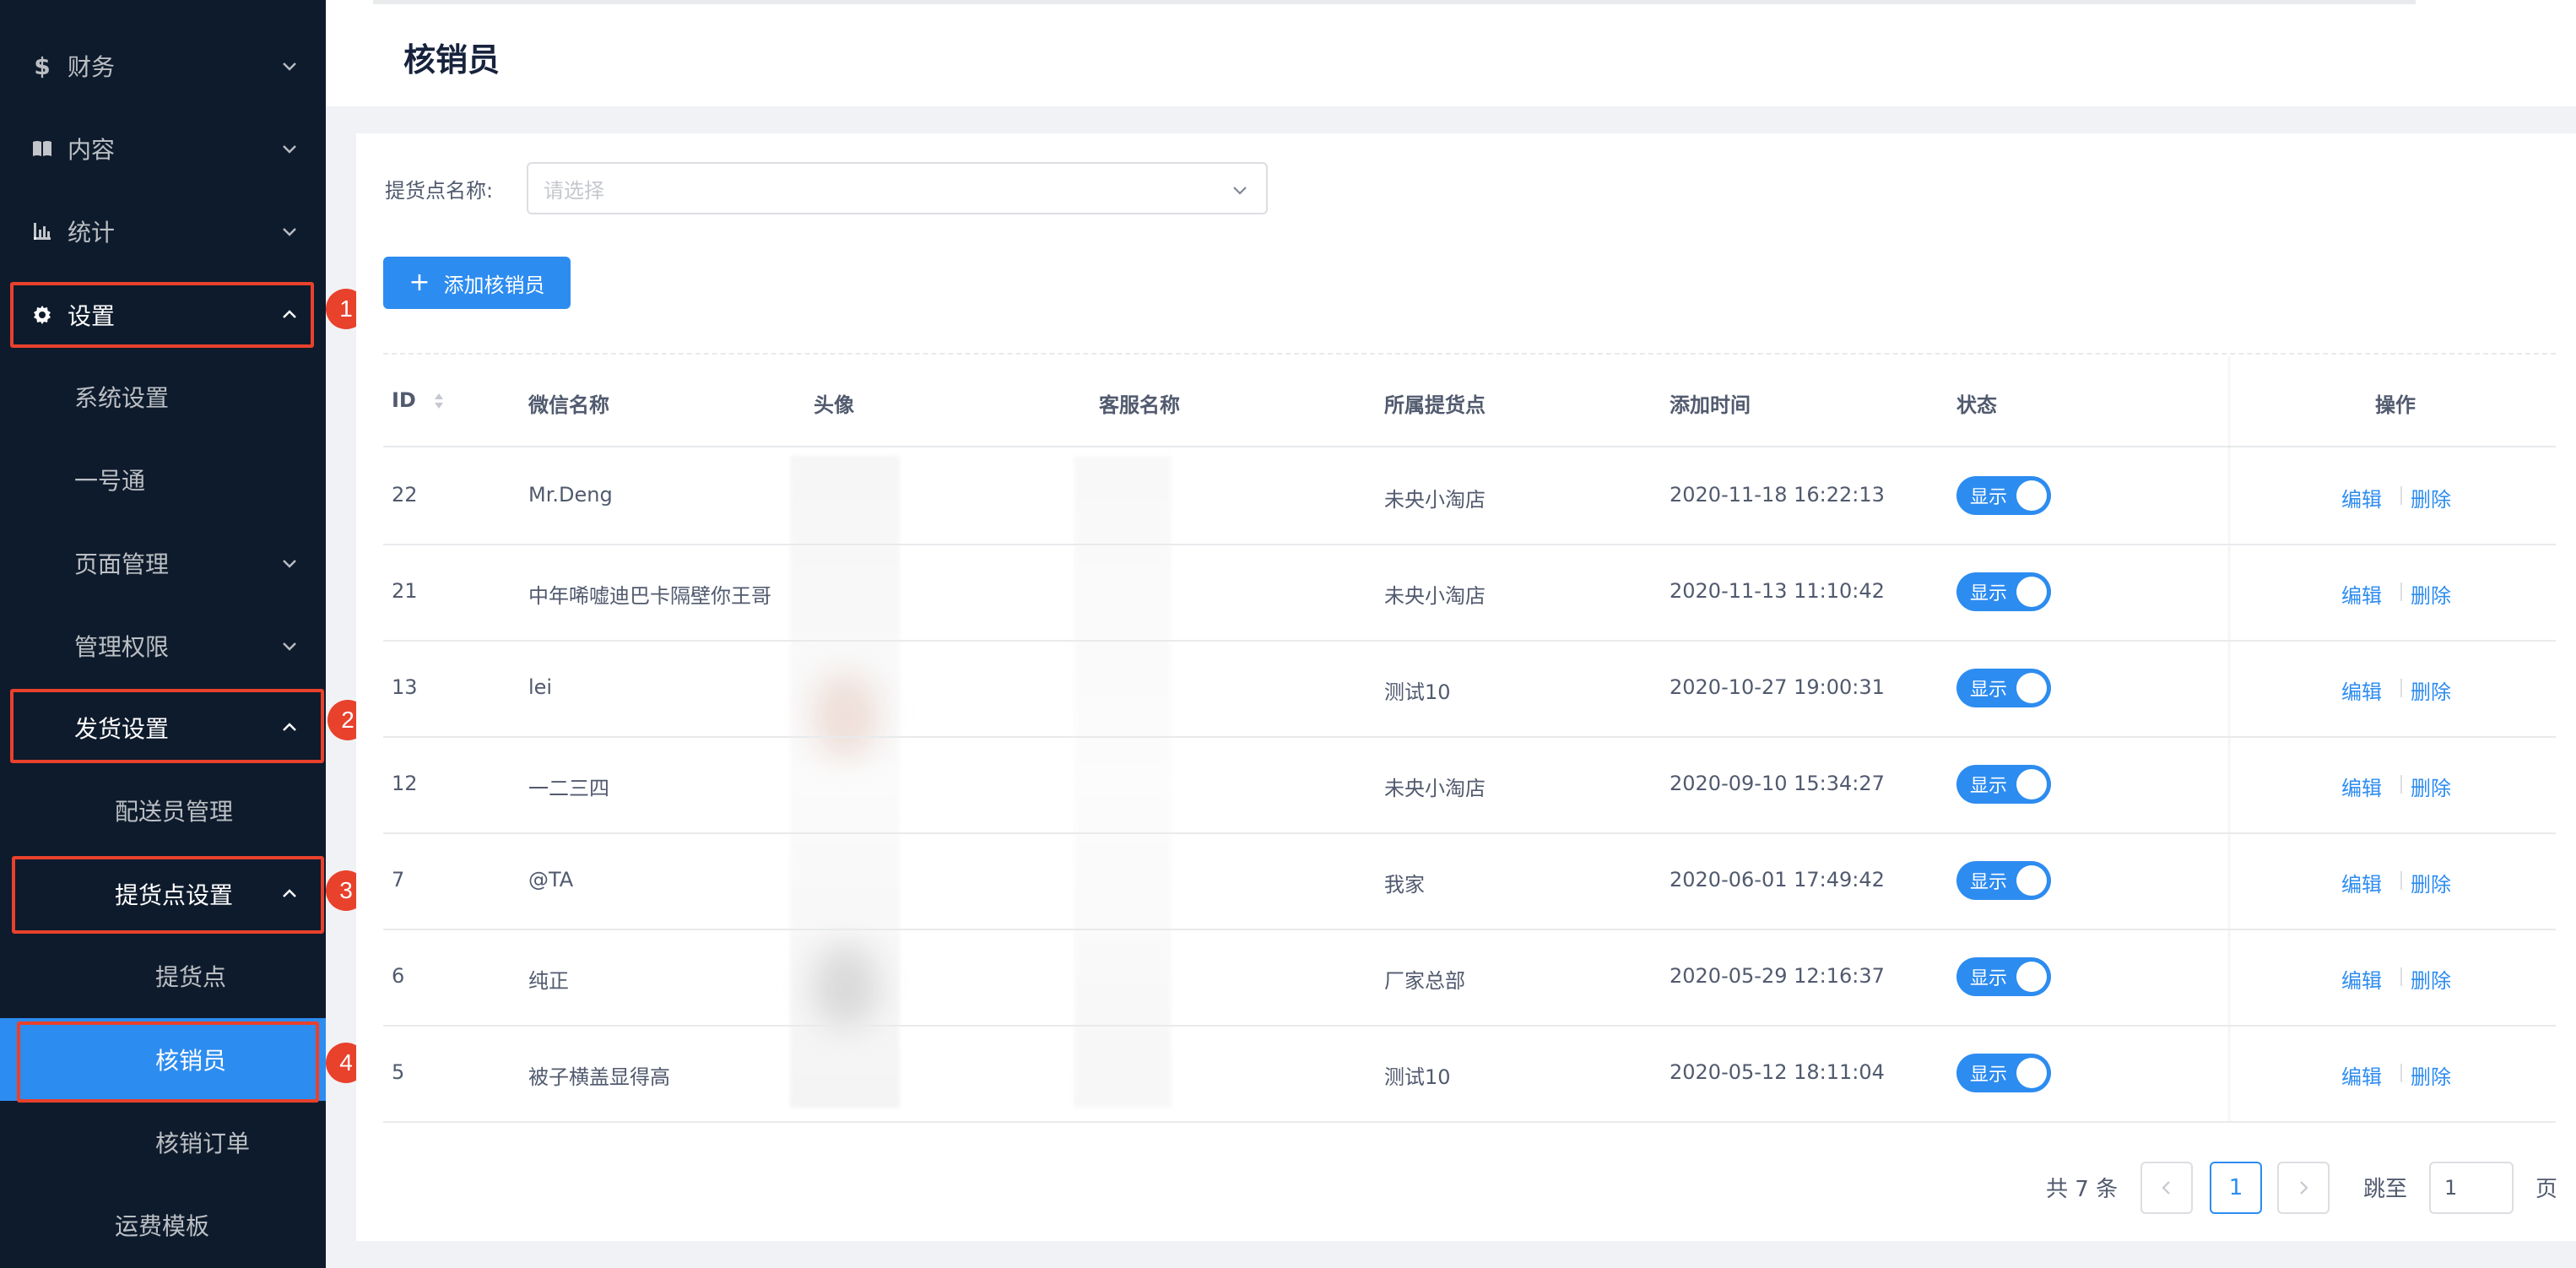  I want to click on chevron-left-icon, so click(2166, 1188).